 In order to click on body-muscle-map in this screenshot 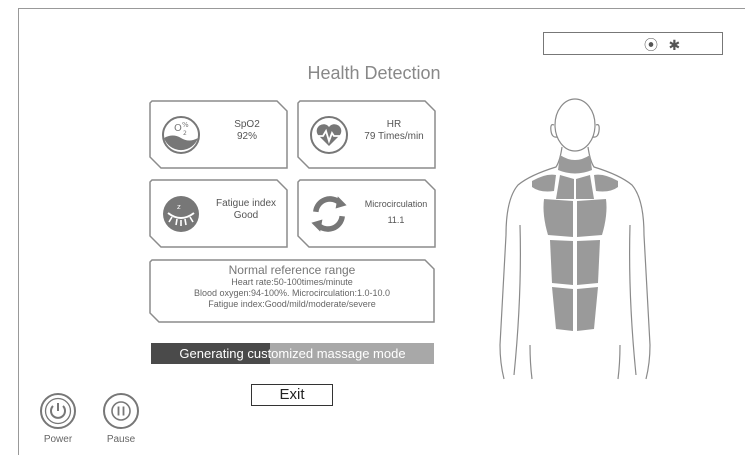, I will do `click(575, 239)`.